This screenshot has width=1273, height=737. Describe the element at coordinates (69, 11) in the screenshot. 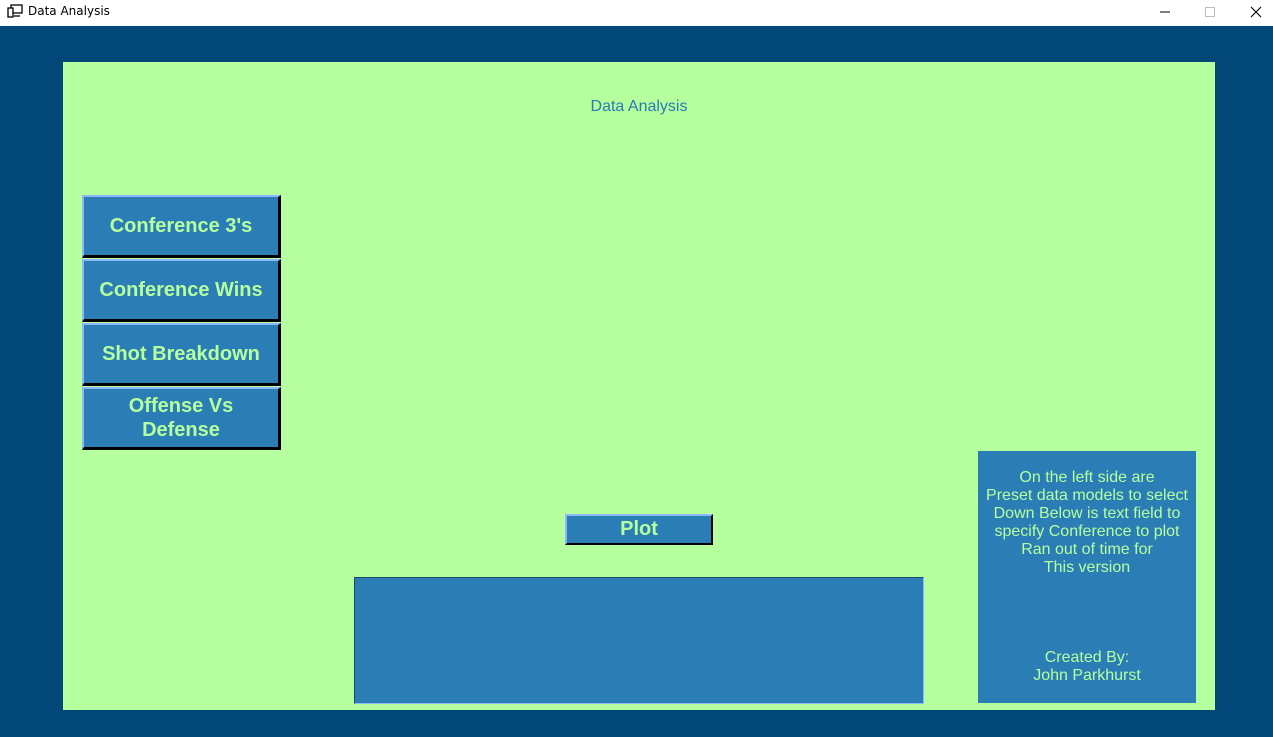

I see `window-title: Data Analysis` at that location.